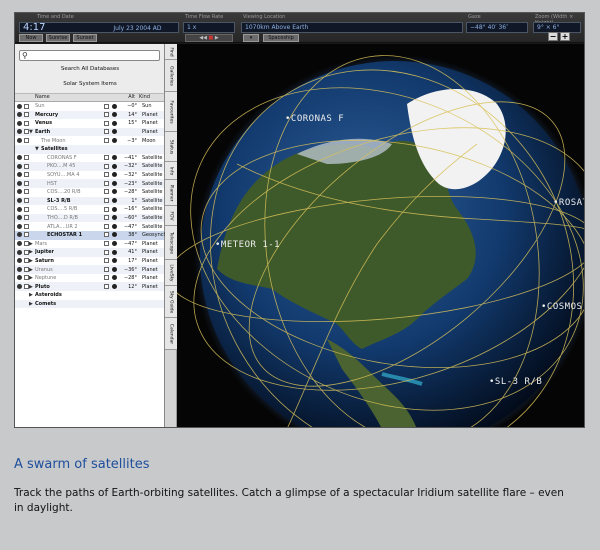  I want to click on list-item: ▶ Mars −47° Planet, so click(89, 244).